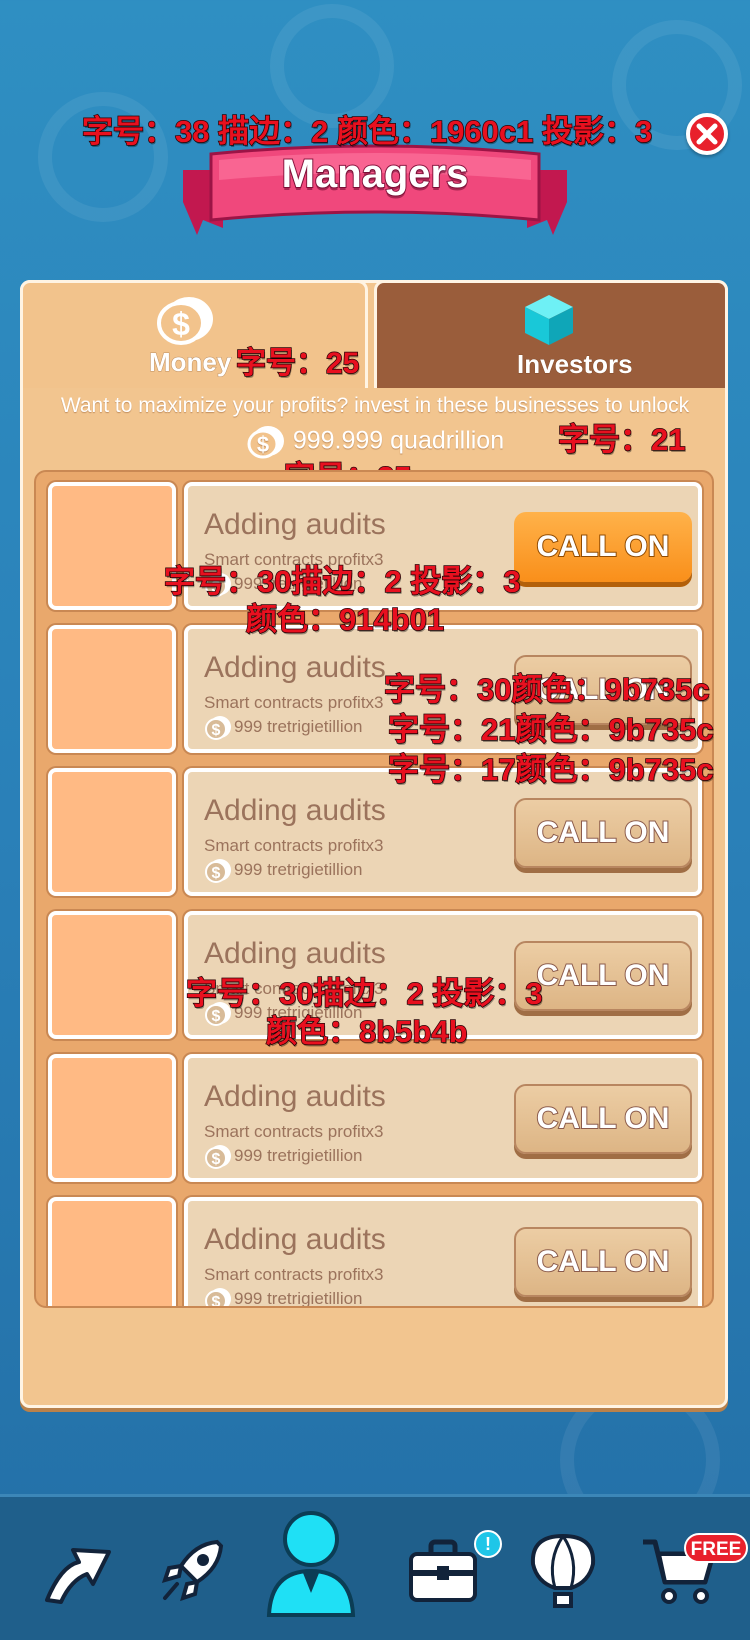 The width and height of the screenshot is (750, 1640). Describe the element at coordinates (549, 320) in the screenshot. I see `cyan-cube-icon` at that location.